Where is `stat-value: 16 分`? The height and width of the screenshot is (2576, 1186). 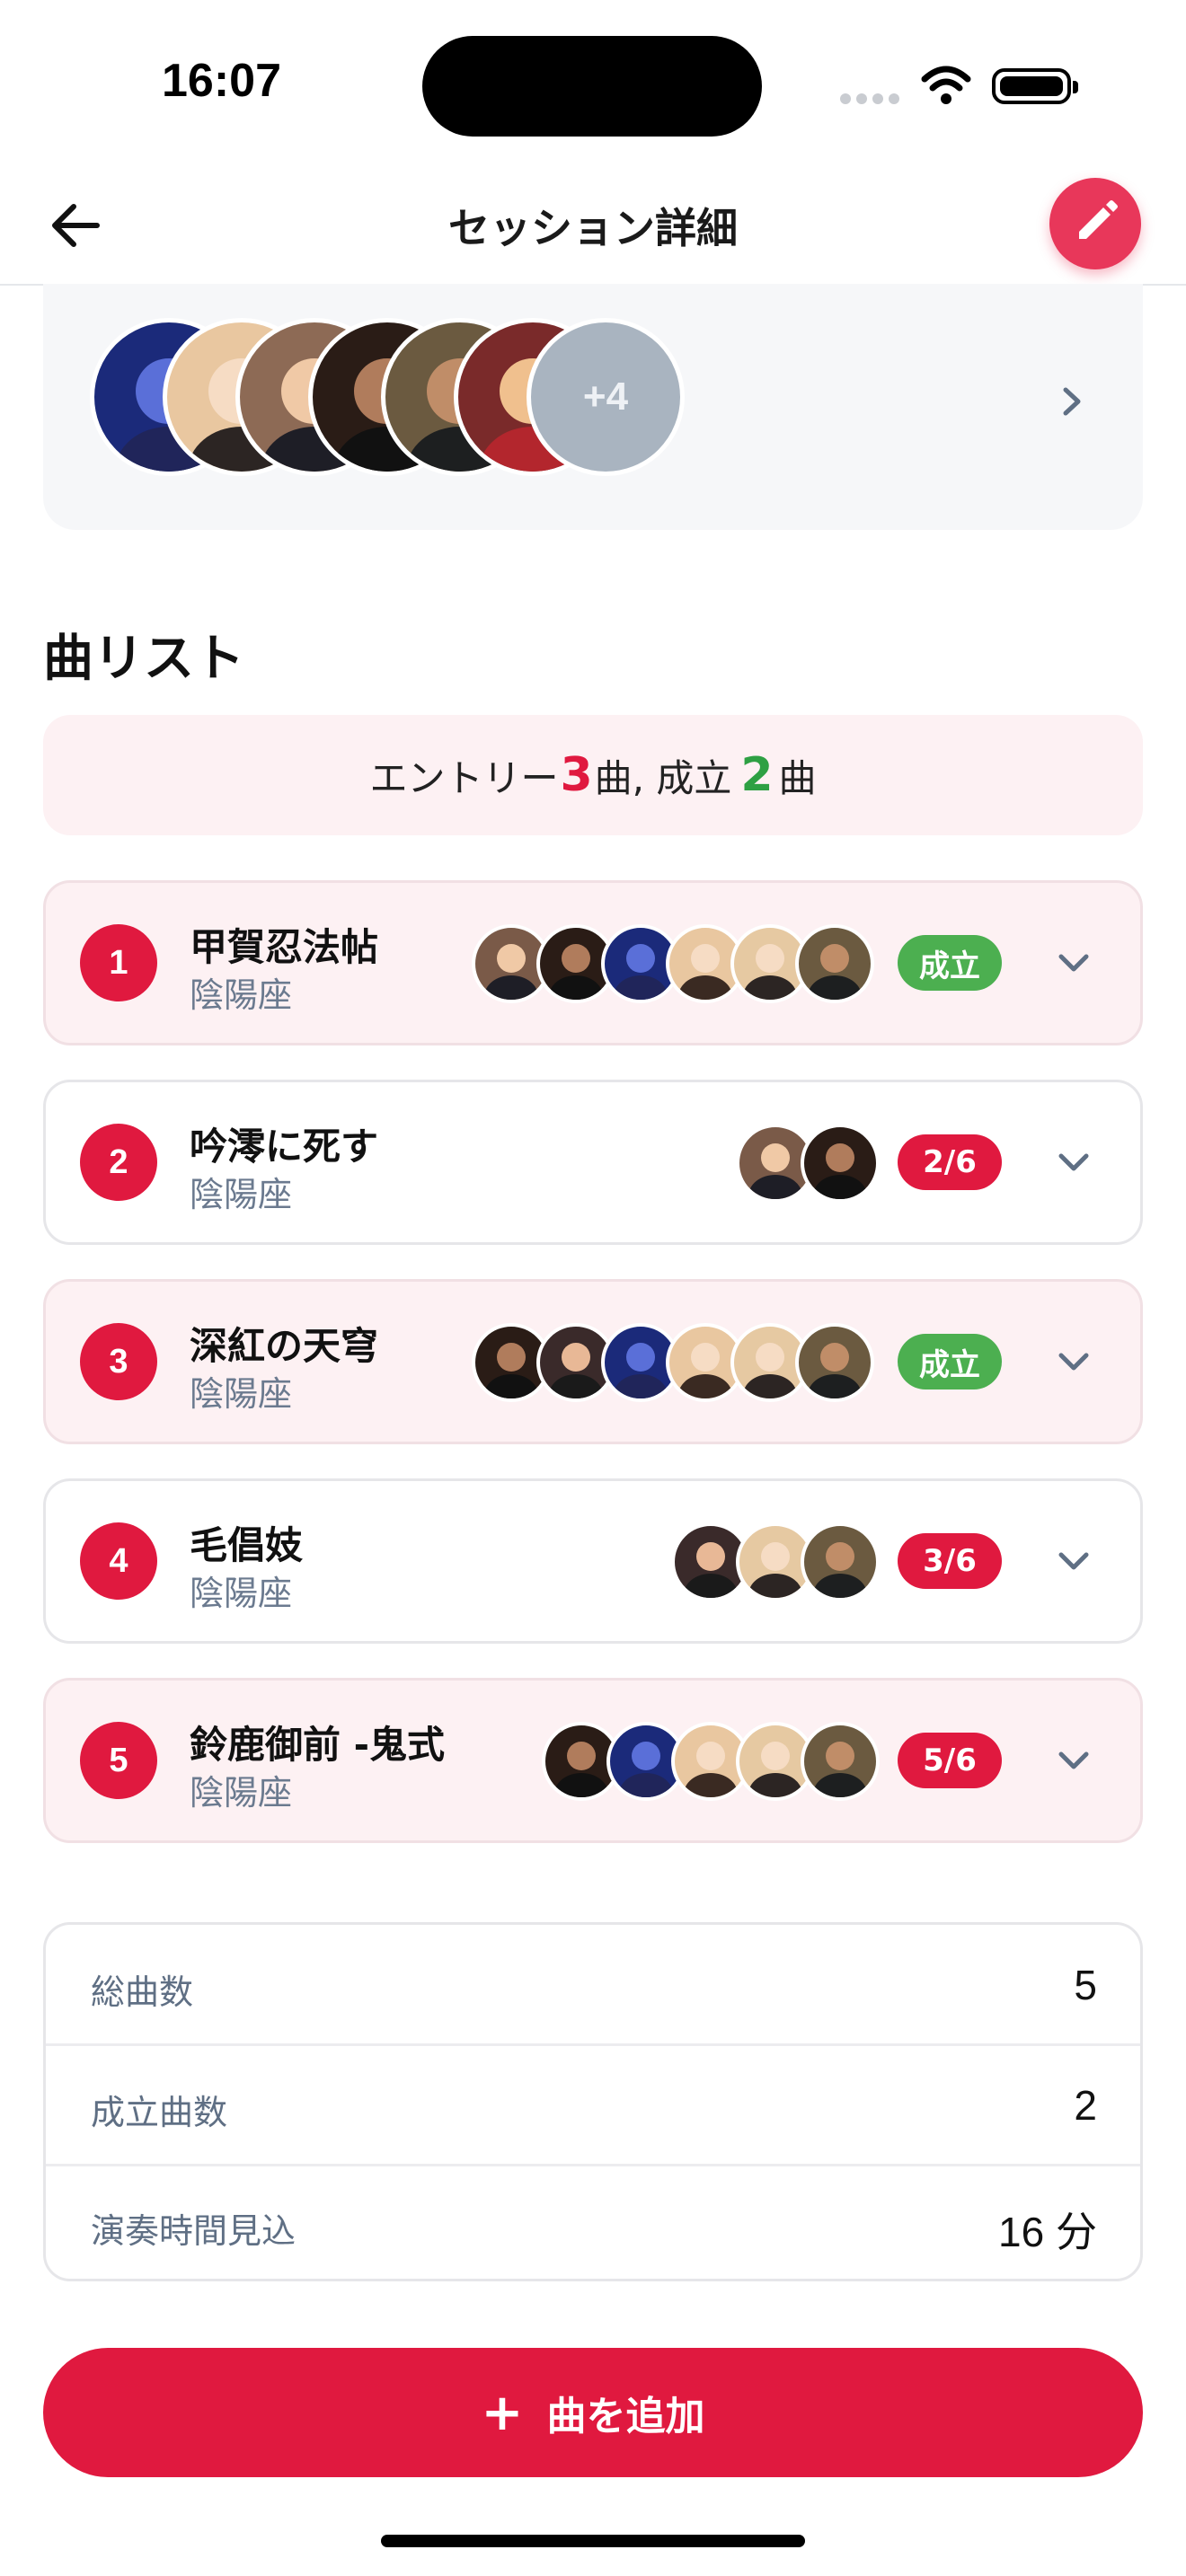
stat-value: 16 分 is located at coordinates (1047, 2232).